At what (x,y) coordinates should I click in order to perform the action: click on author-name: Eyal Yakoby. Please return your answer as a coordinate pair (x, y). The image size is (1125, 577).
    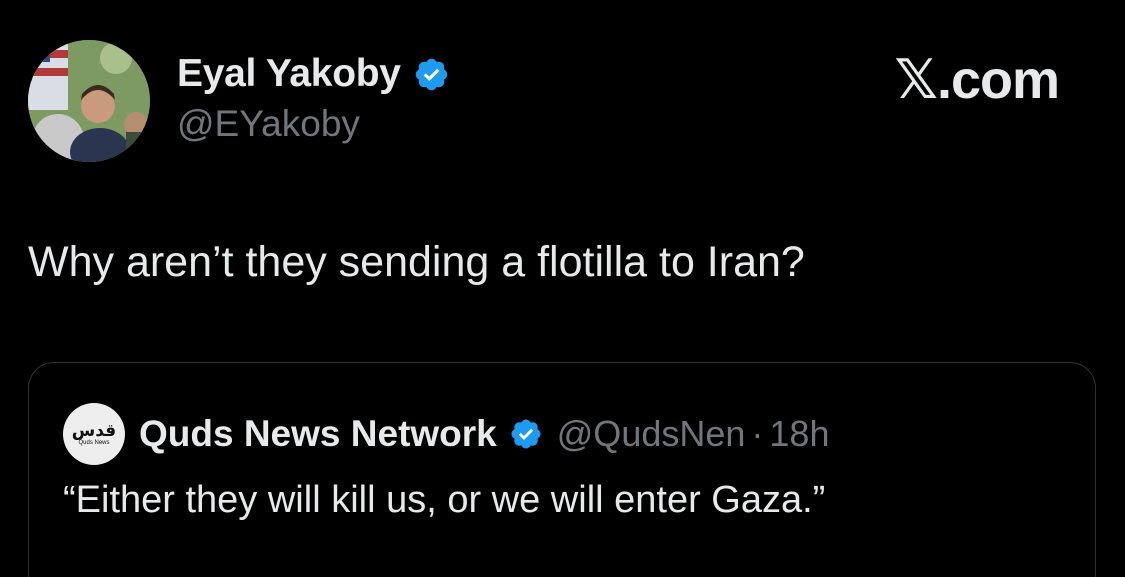
    Looking at the image, I should click on (289, 74).